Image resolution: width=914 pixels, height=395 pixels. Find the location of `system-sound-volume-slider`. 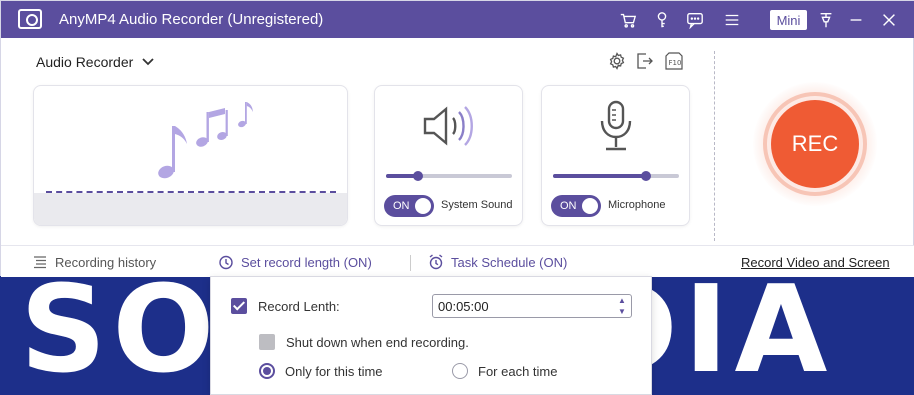

system-sound-volume-slider is located at coordinates (449, 176).